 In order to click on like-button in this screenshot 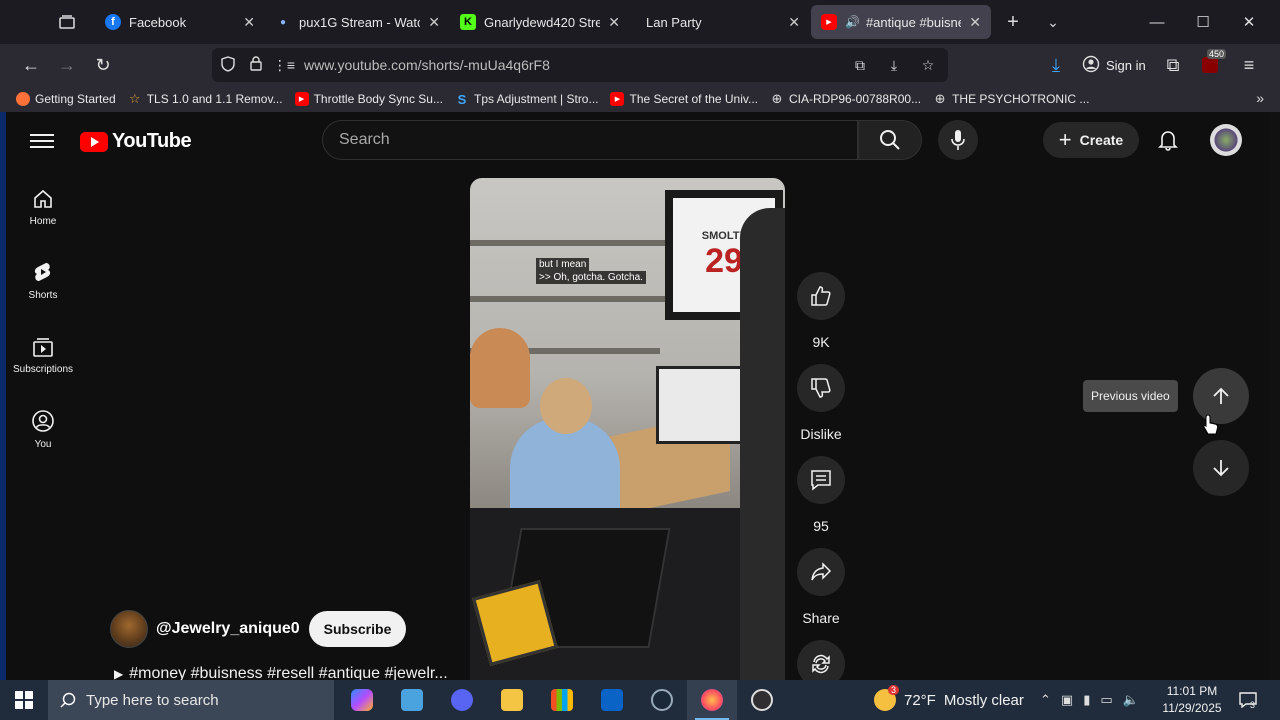, I will do `click(821, 296)`.